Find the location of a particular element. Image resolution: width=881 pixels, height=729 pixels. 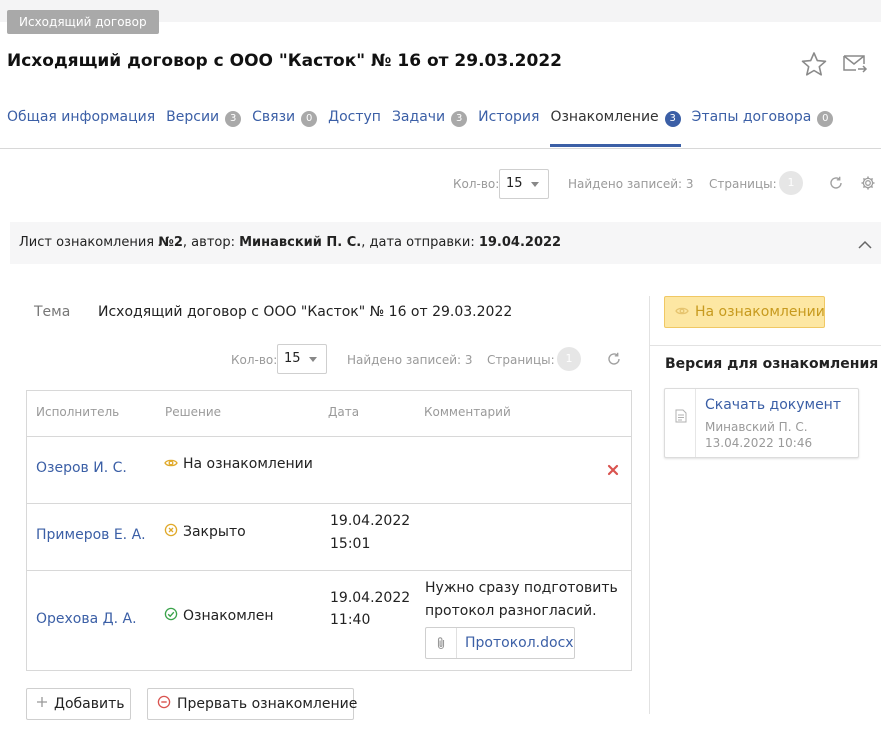

attachment-name: Протокол.docx is located at coordinates (515, 643).